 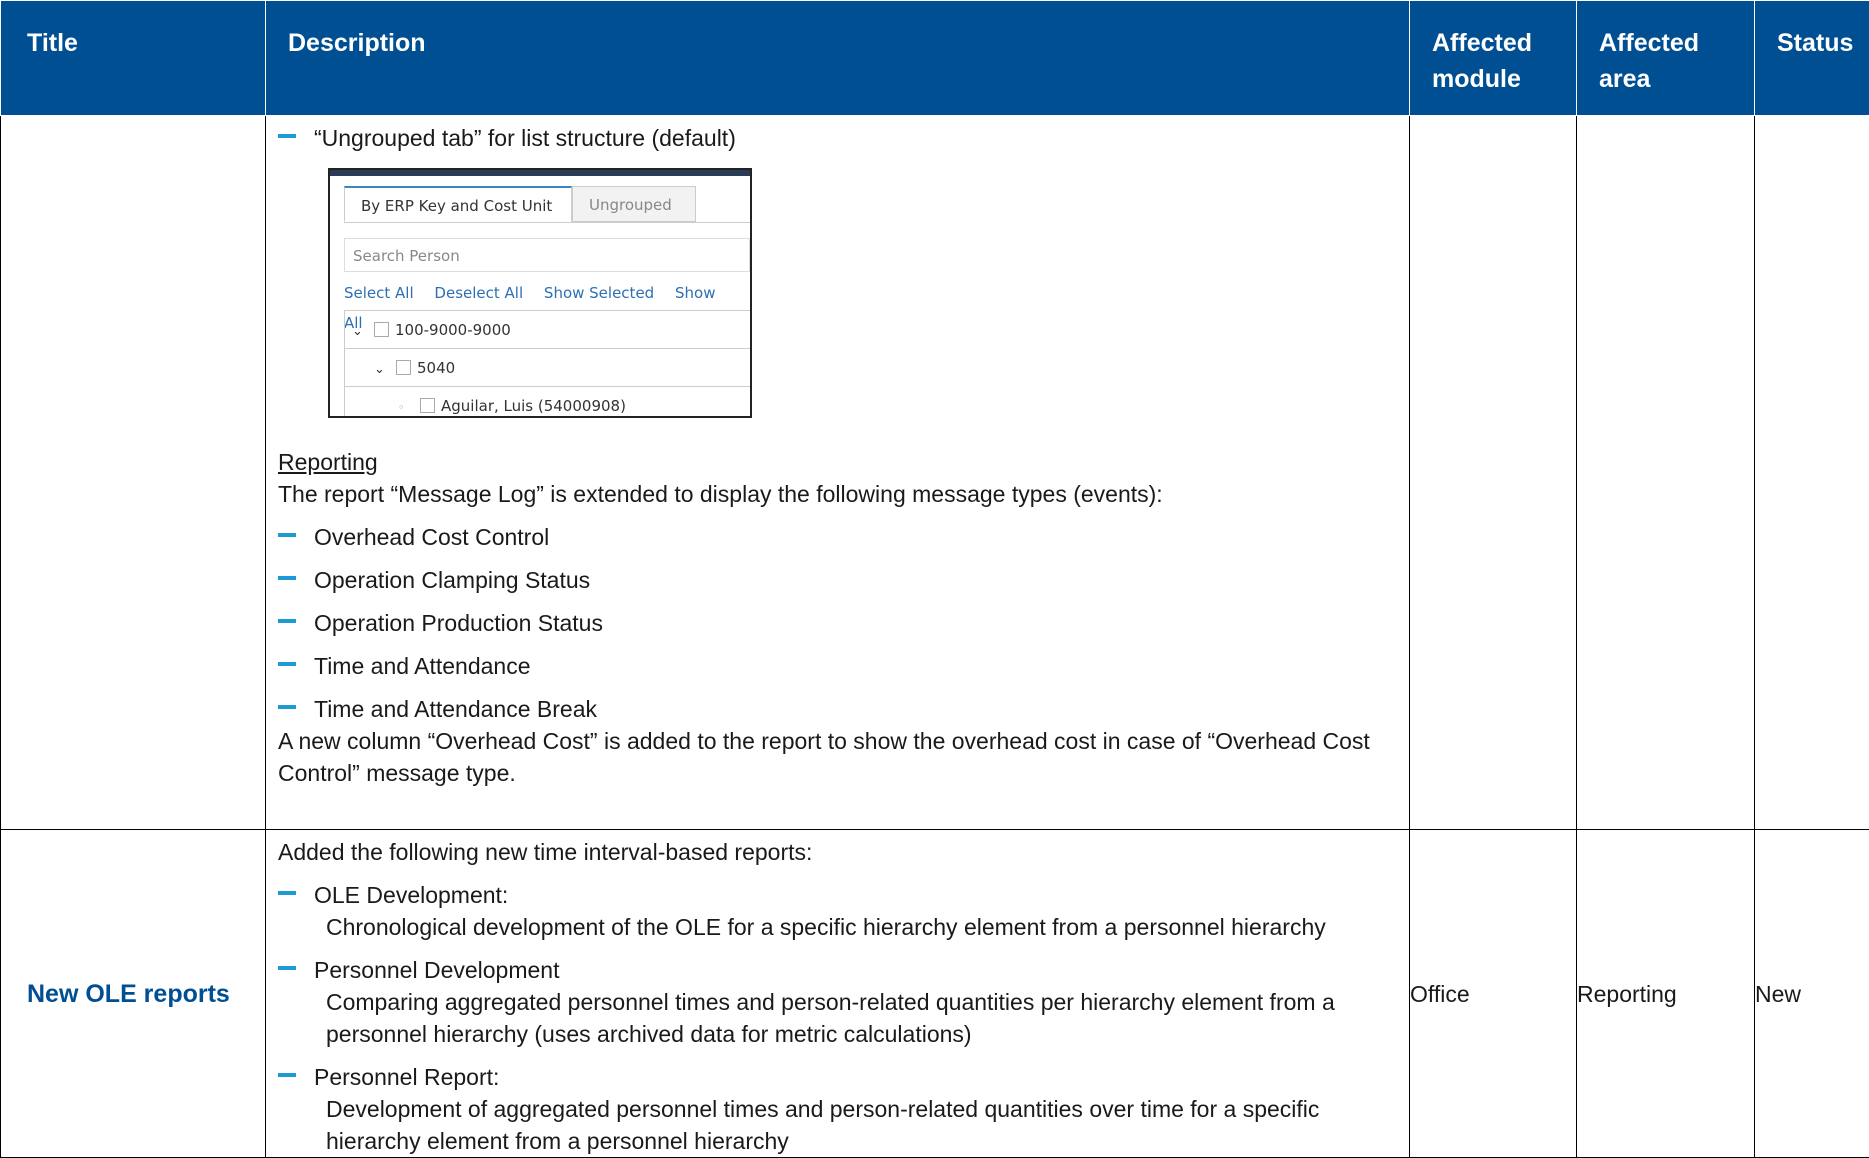 I want to click on list-item: Personnel Development, so click(x=837, y=970).